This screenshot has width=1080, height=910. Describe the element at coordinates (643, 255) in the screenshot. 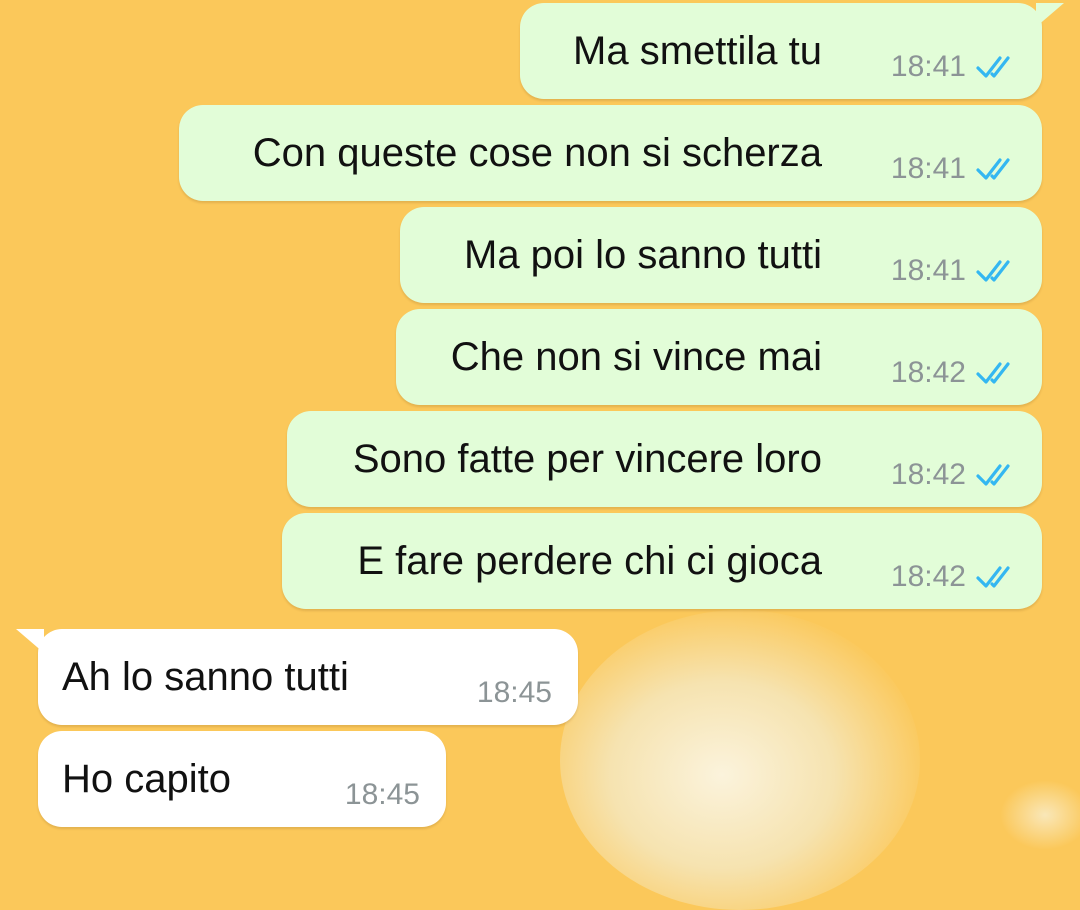

I see `message-text: Ma poi lo sanno tutti` at that location.